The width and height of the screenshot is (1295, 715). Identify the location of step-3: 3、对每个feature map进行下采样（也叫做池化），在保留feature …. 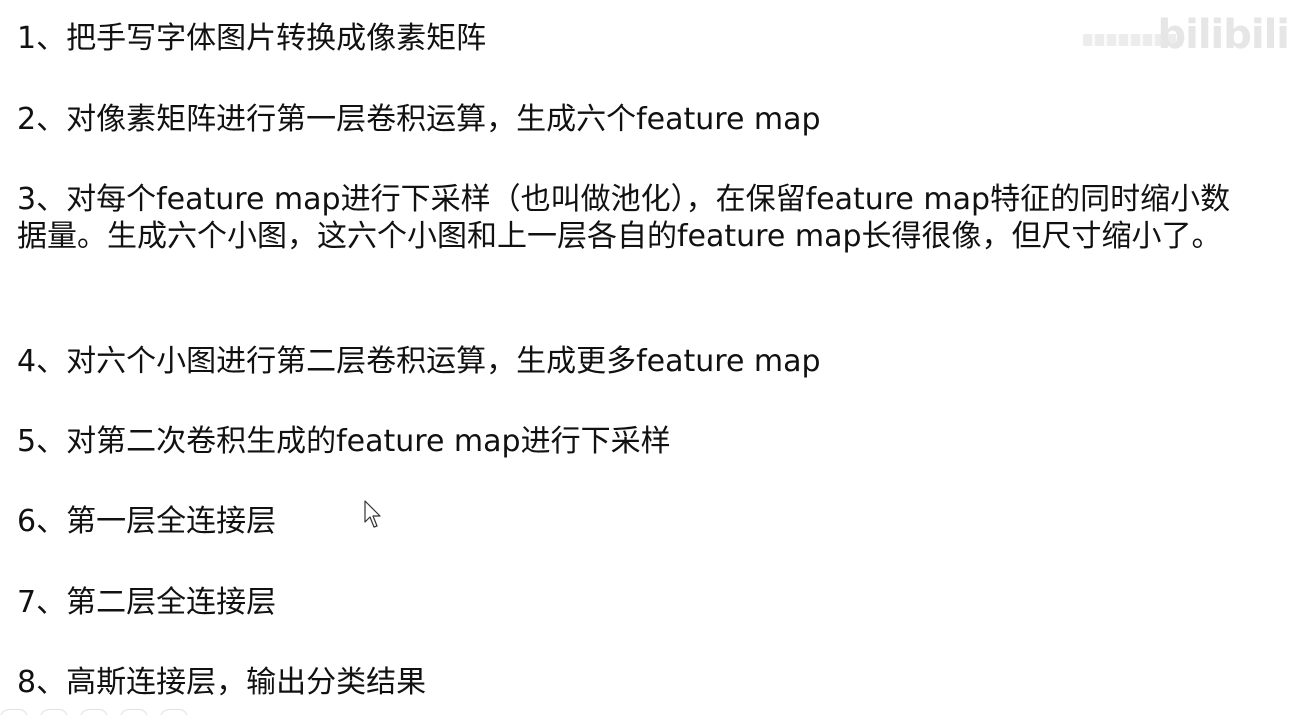
(624, 218).